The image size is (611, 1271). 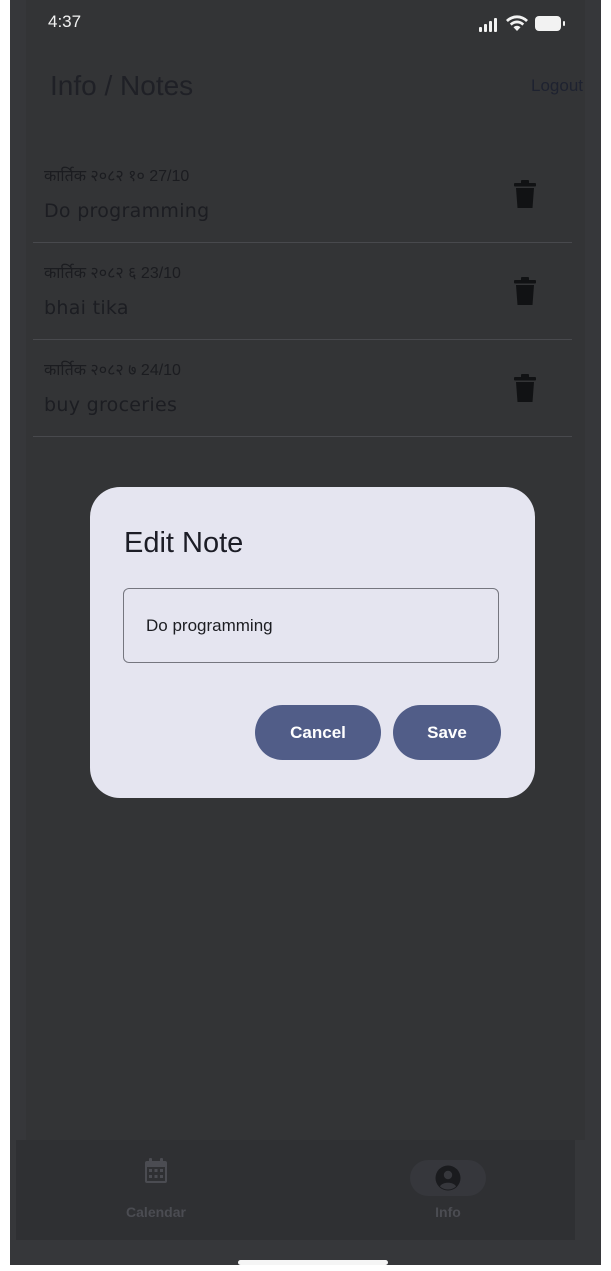 I want to click on nav-item-info: Info, so click(x=448, y=1191).